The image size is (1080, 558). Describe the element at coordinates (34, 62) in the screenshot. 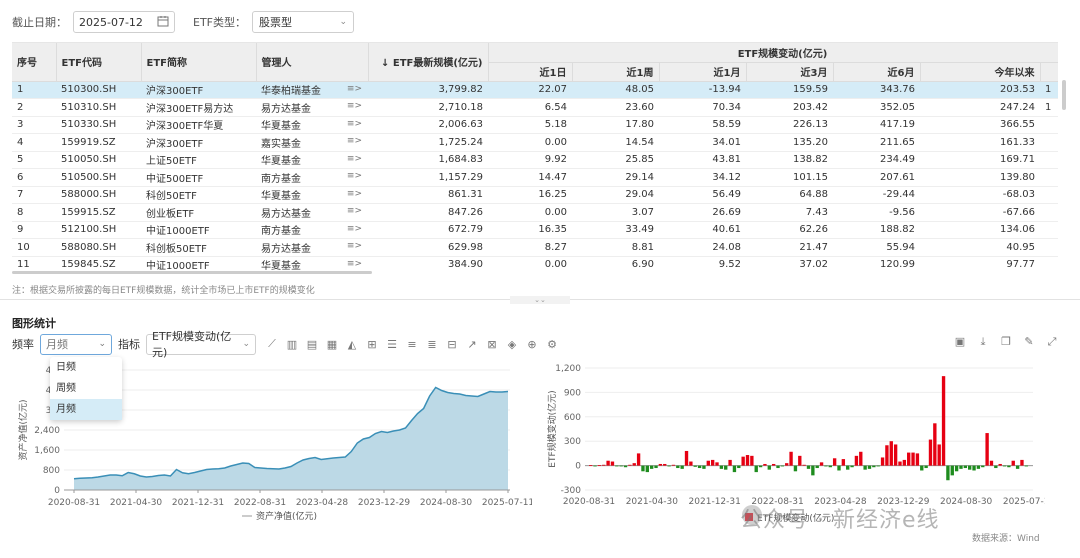

I see `col-header-index: 序号` at that location.